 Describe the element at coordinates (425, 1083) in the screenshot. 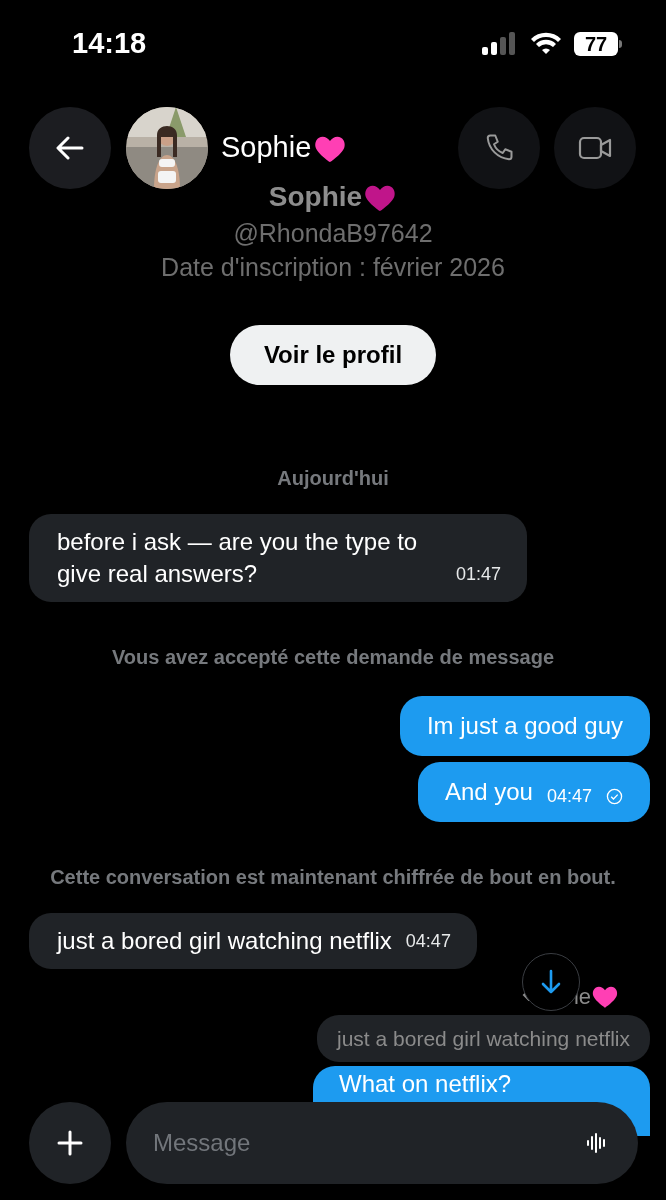

I see `message-text: What on netflix?` at that location.